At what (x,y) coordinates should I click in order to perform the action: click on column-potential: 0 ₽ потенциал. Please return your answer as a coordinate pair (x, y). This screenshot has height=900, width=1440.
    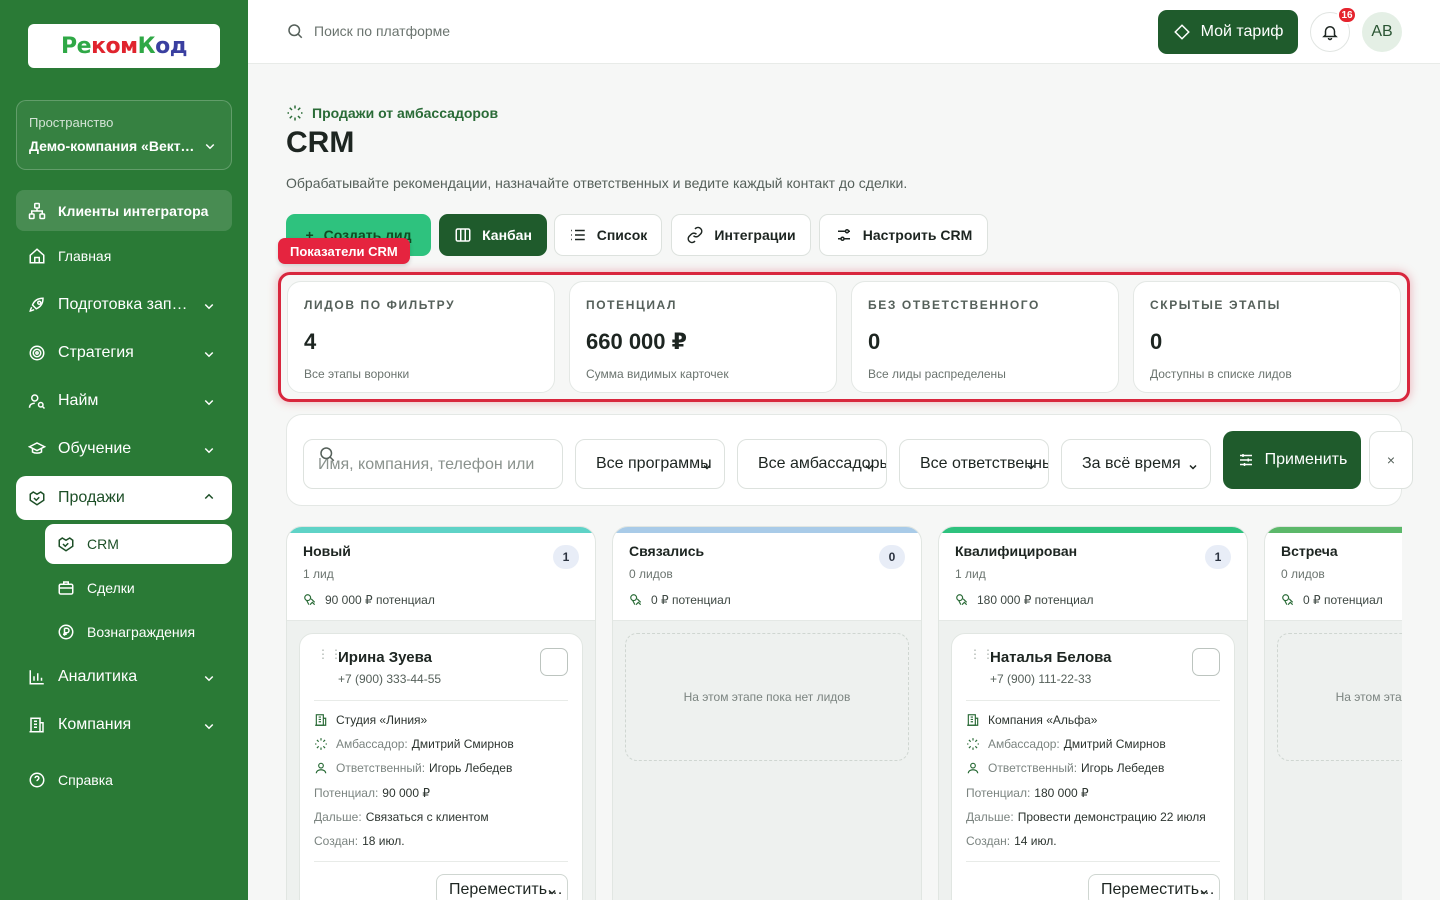
    Looking at the image, I should click on (767, 600).